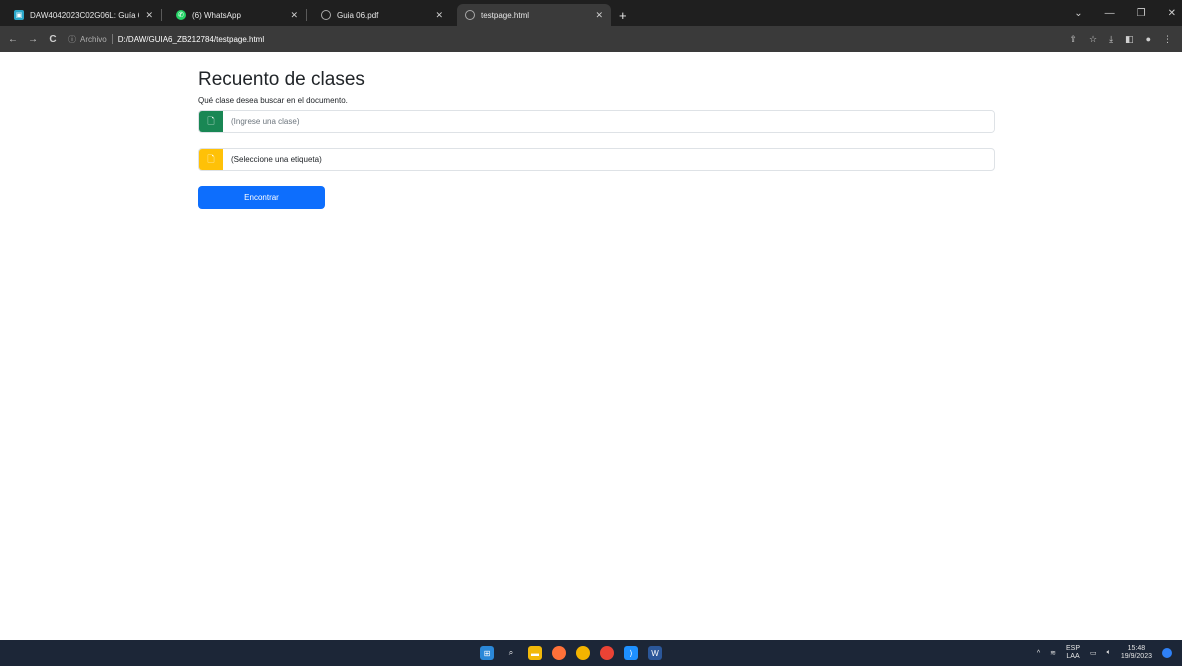 This screenshot has width=1182, height=666. What do you see at coordinates (216, 15) in the screenshot?
I see `tab-title: (6) WhatsApp` at bounding box center [216, 15].